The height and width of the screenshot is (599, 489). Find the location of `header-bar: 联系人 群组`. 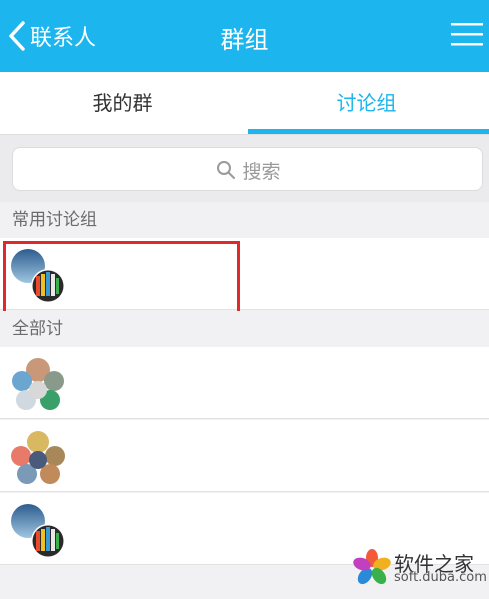

header-bar: 联系人 群组 is located at coordinates (244, 36).